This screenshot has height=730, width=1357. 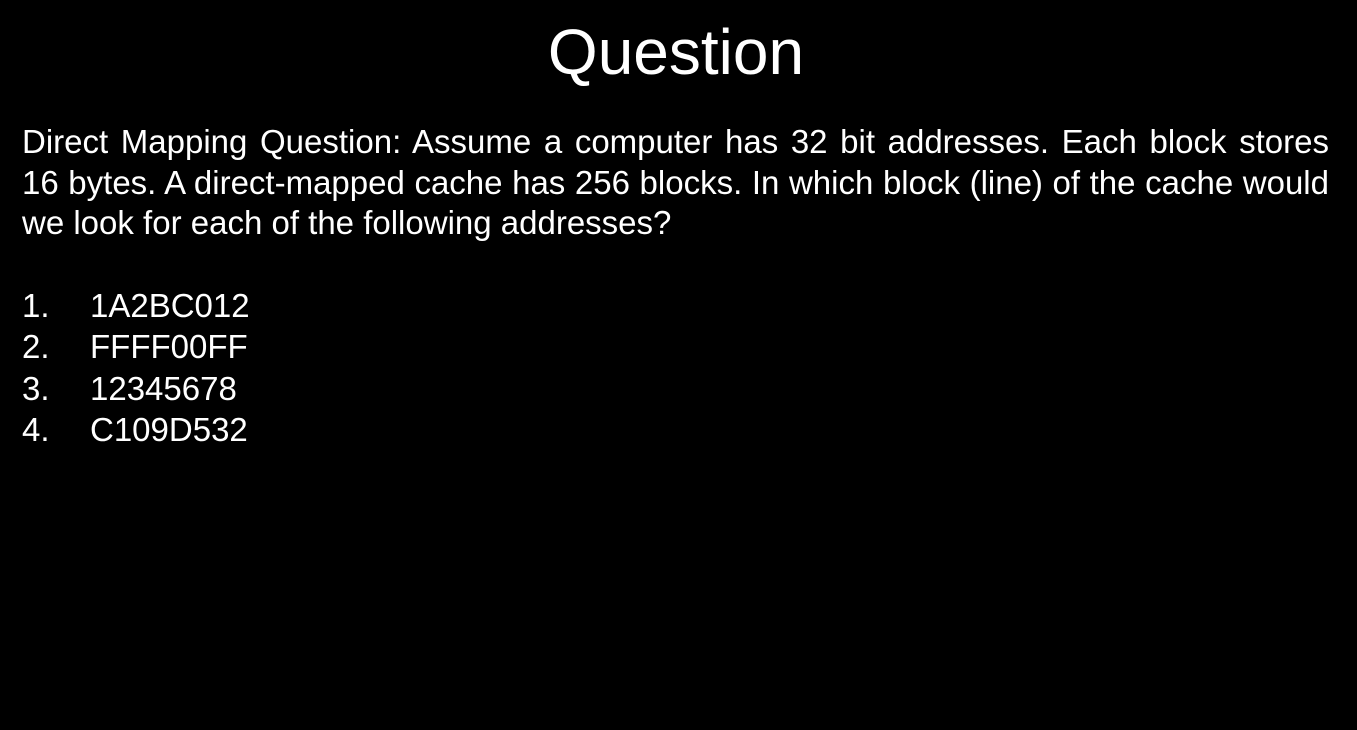 I want to click on address-value: C109D532, so click(x=169, y=429).